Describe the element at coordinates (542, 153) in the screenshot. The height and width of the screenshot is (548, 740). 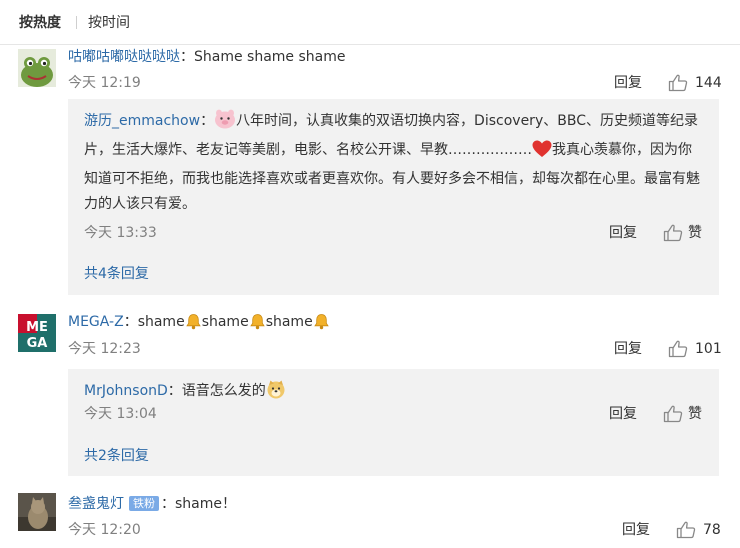
I see `red-heart-icon` at that location.